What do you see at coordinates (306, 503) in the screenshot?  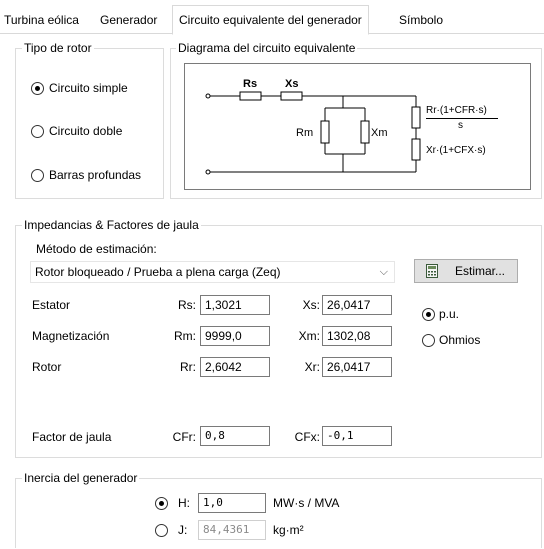 I see `h-unit: MW·s / MVA` at bounding box center [306, 503].